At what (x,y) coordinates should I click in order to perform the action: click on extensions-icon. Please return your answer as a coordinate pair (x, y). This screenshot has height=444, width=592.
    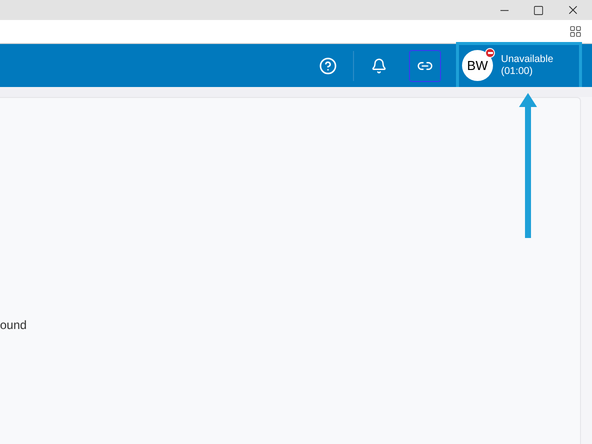
    Looking at the image, I should click on (575, 31).